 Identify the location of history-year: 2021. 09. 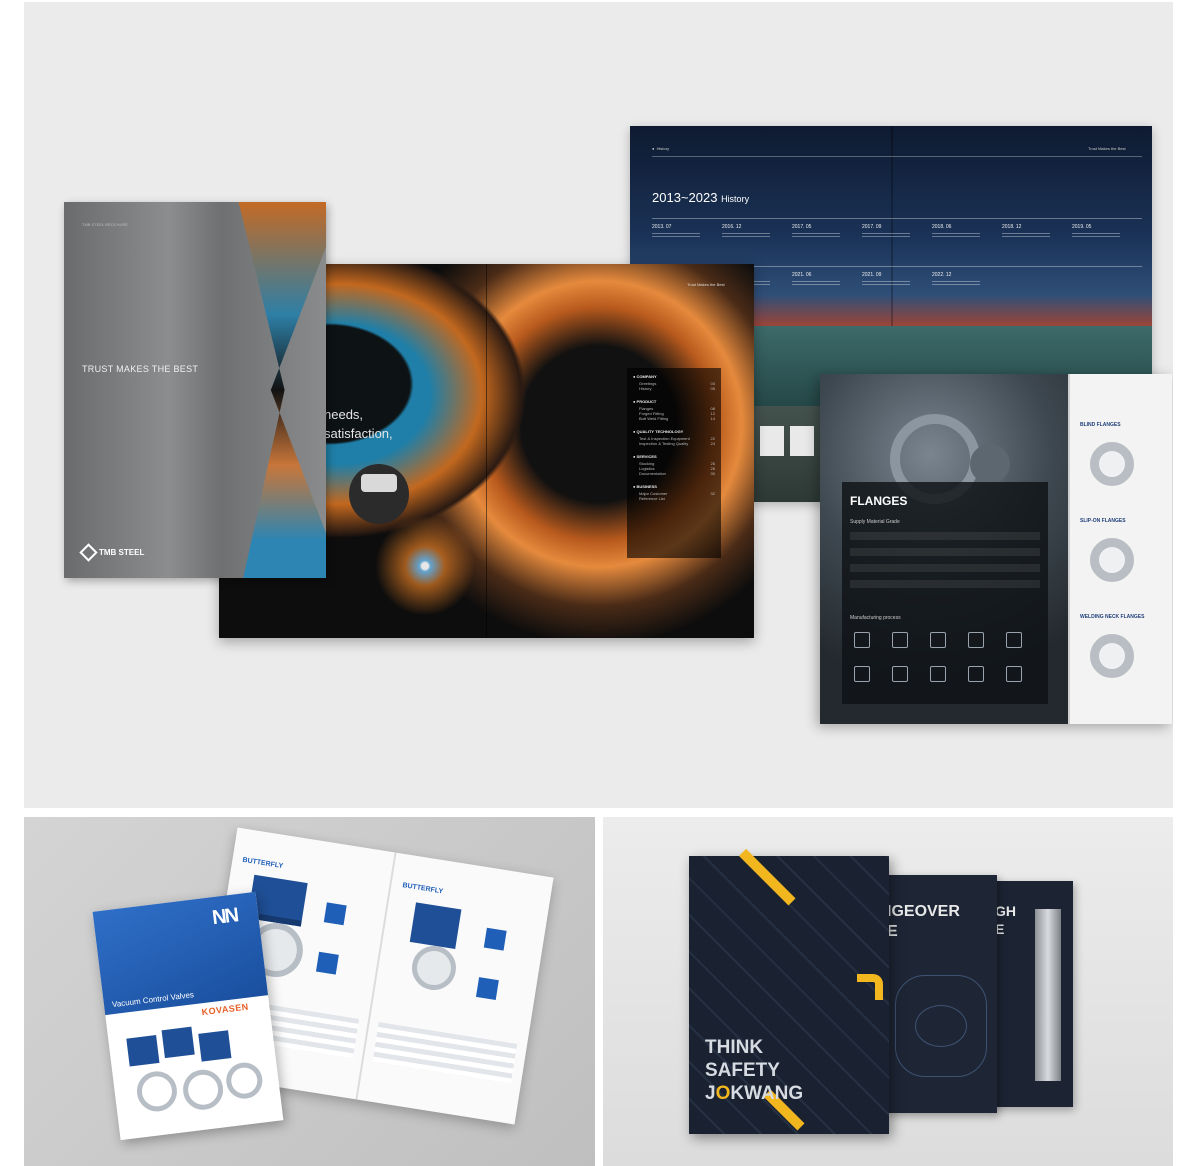
(886, 279).